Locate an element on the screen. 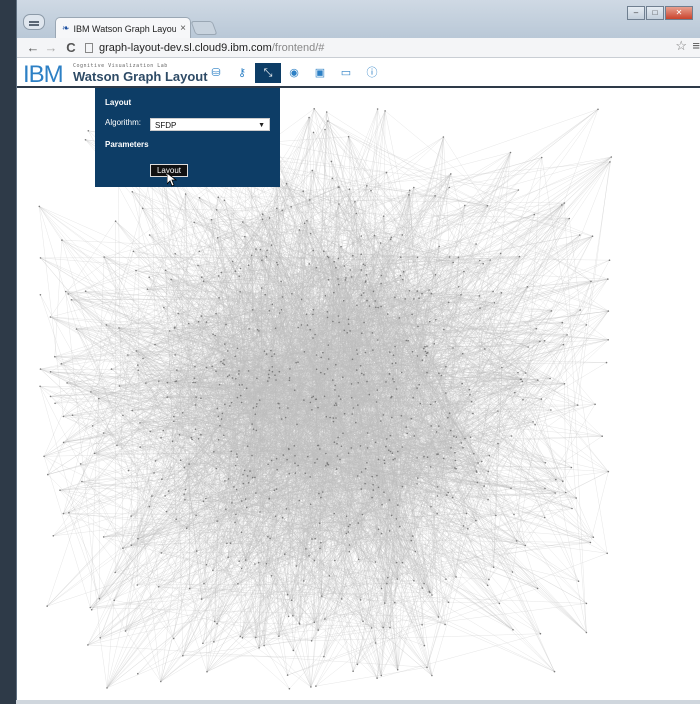 Image resolution: width=700 pixels, height=704 pixels. window-bottom-edge is located at coordinates (358, 702).